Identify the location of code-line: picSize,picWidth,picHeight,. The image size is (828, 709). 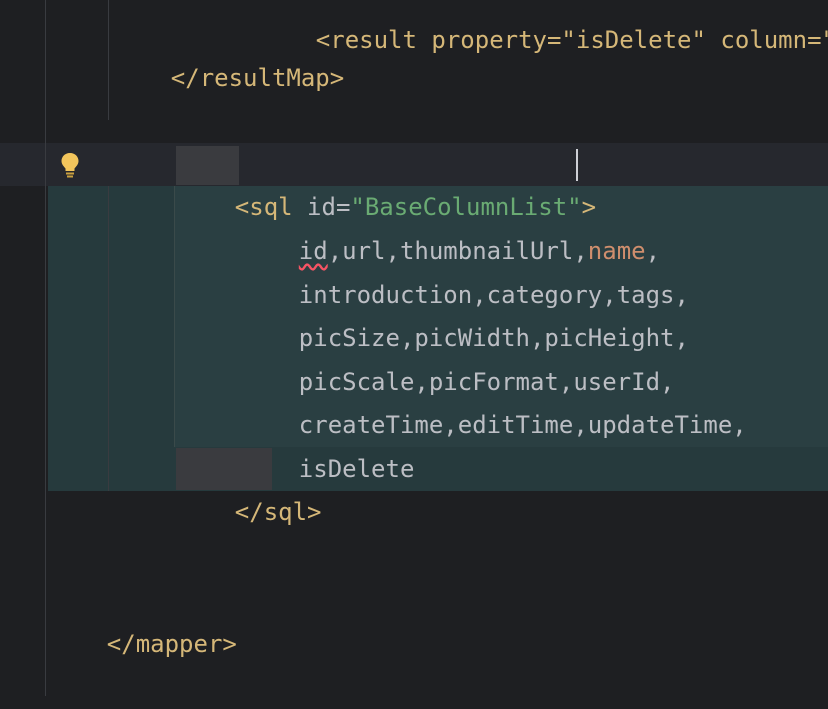
(465, 313).